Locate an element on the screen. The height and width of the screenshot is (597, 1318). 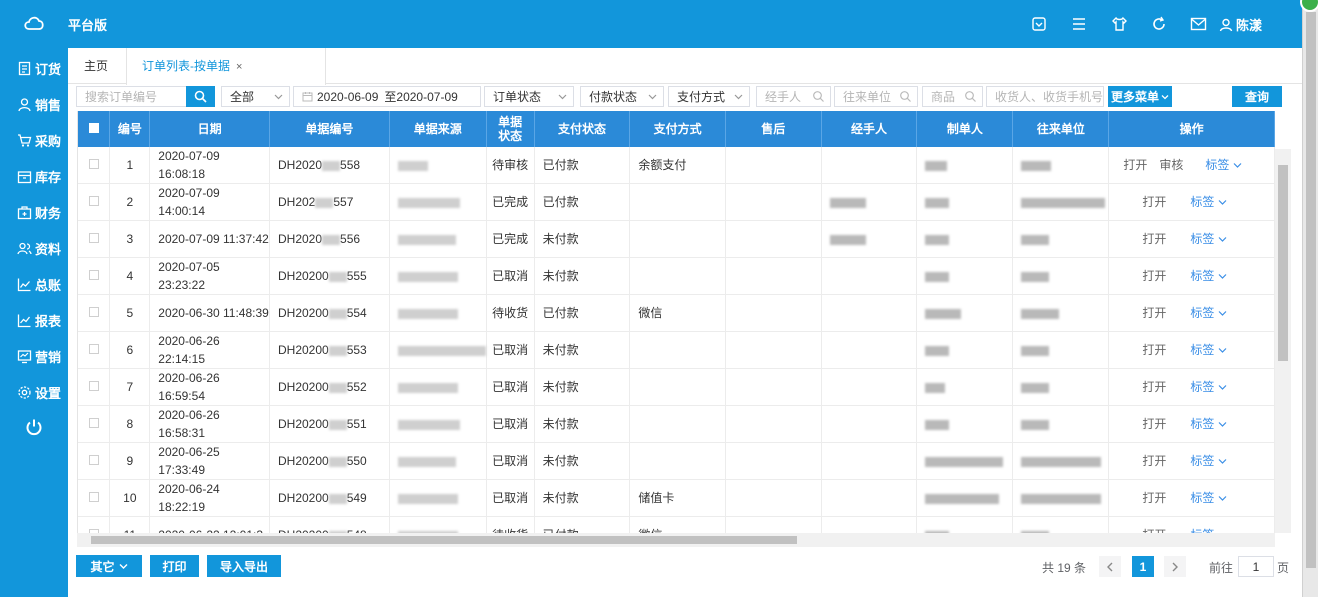
sidebar-item-report: 报表 is located at coordinates (34, 320).